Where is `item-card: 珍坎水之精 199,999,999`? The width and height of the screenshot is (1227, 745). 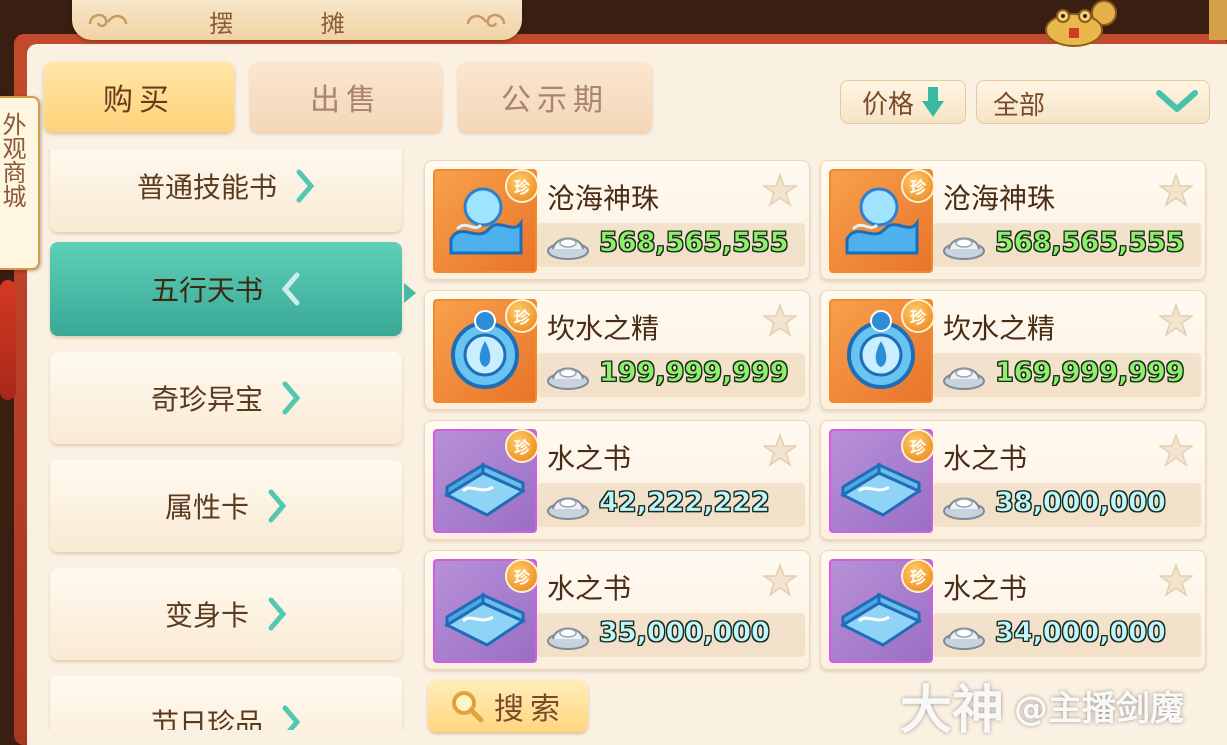 item-card: 珍坎水之精 199,999,999 is located at coordinates (617, 350).